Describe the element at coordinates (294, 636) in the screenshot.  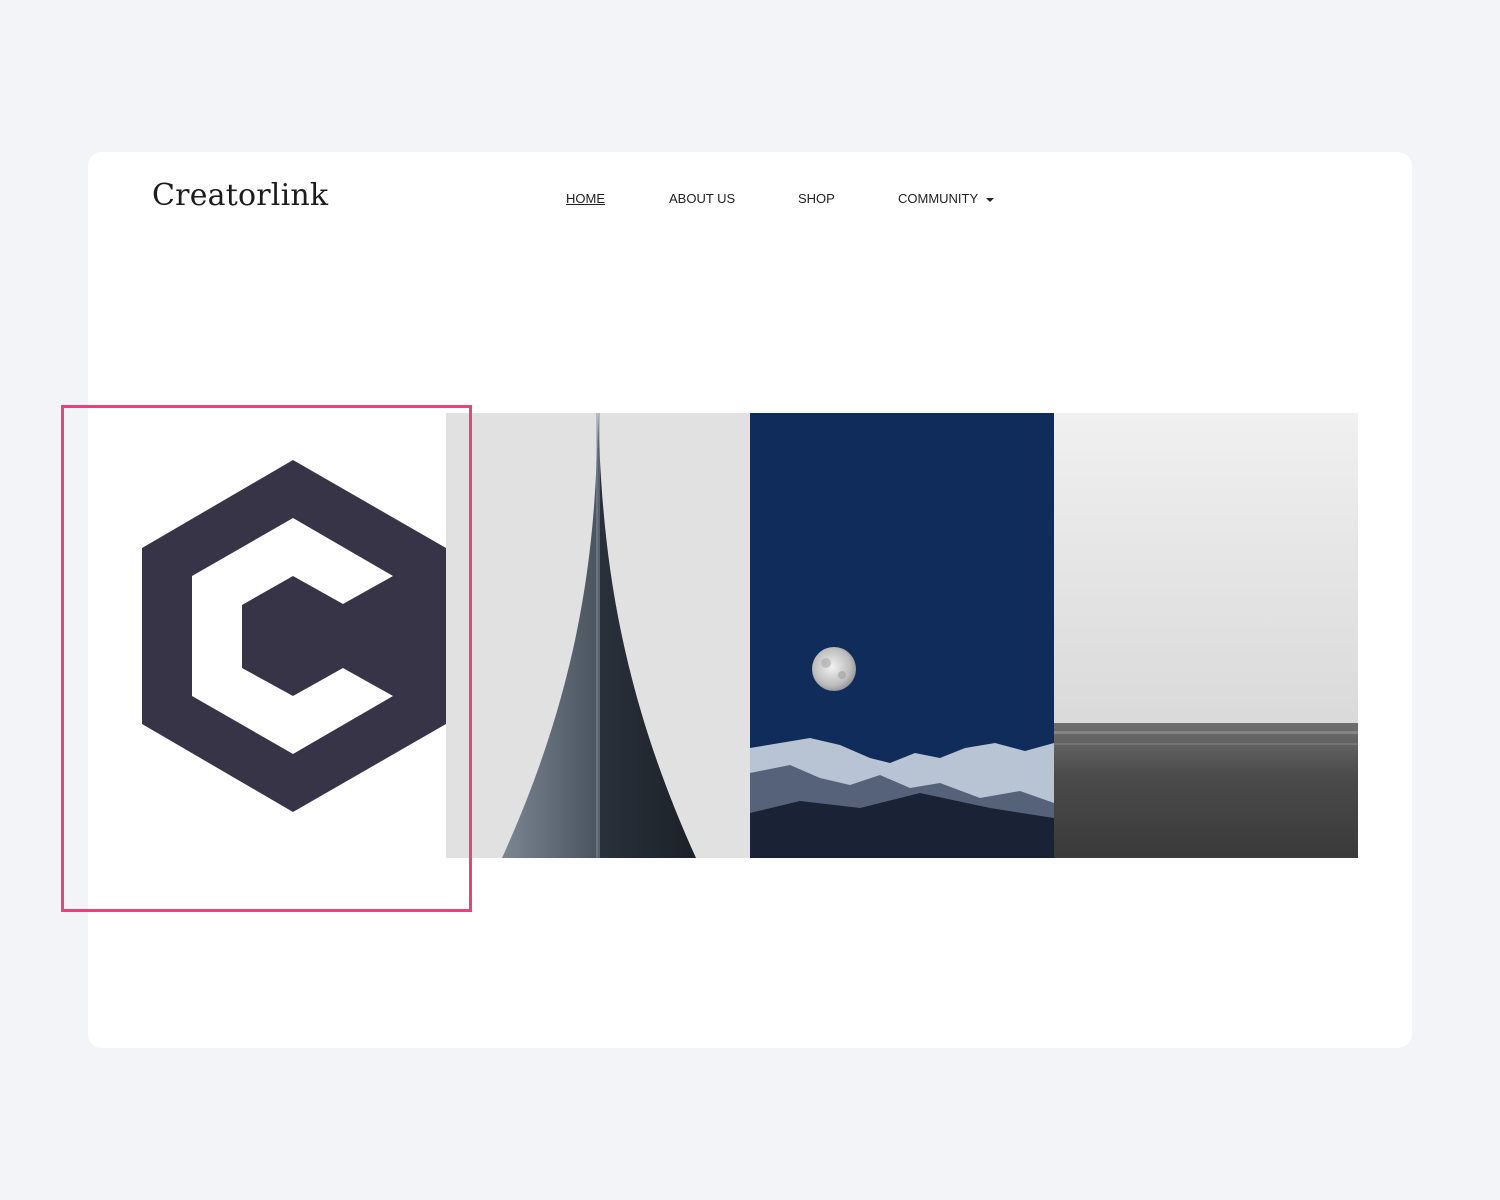
I see `logo-svg` at that location.